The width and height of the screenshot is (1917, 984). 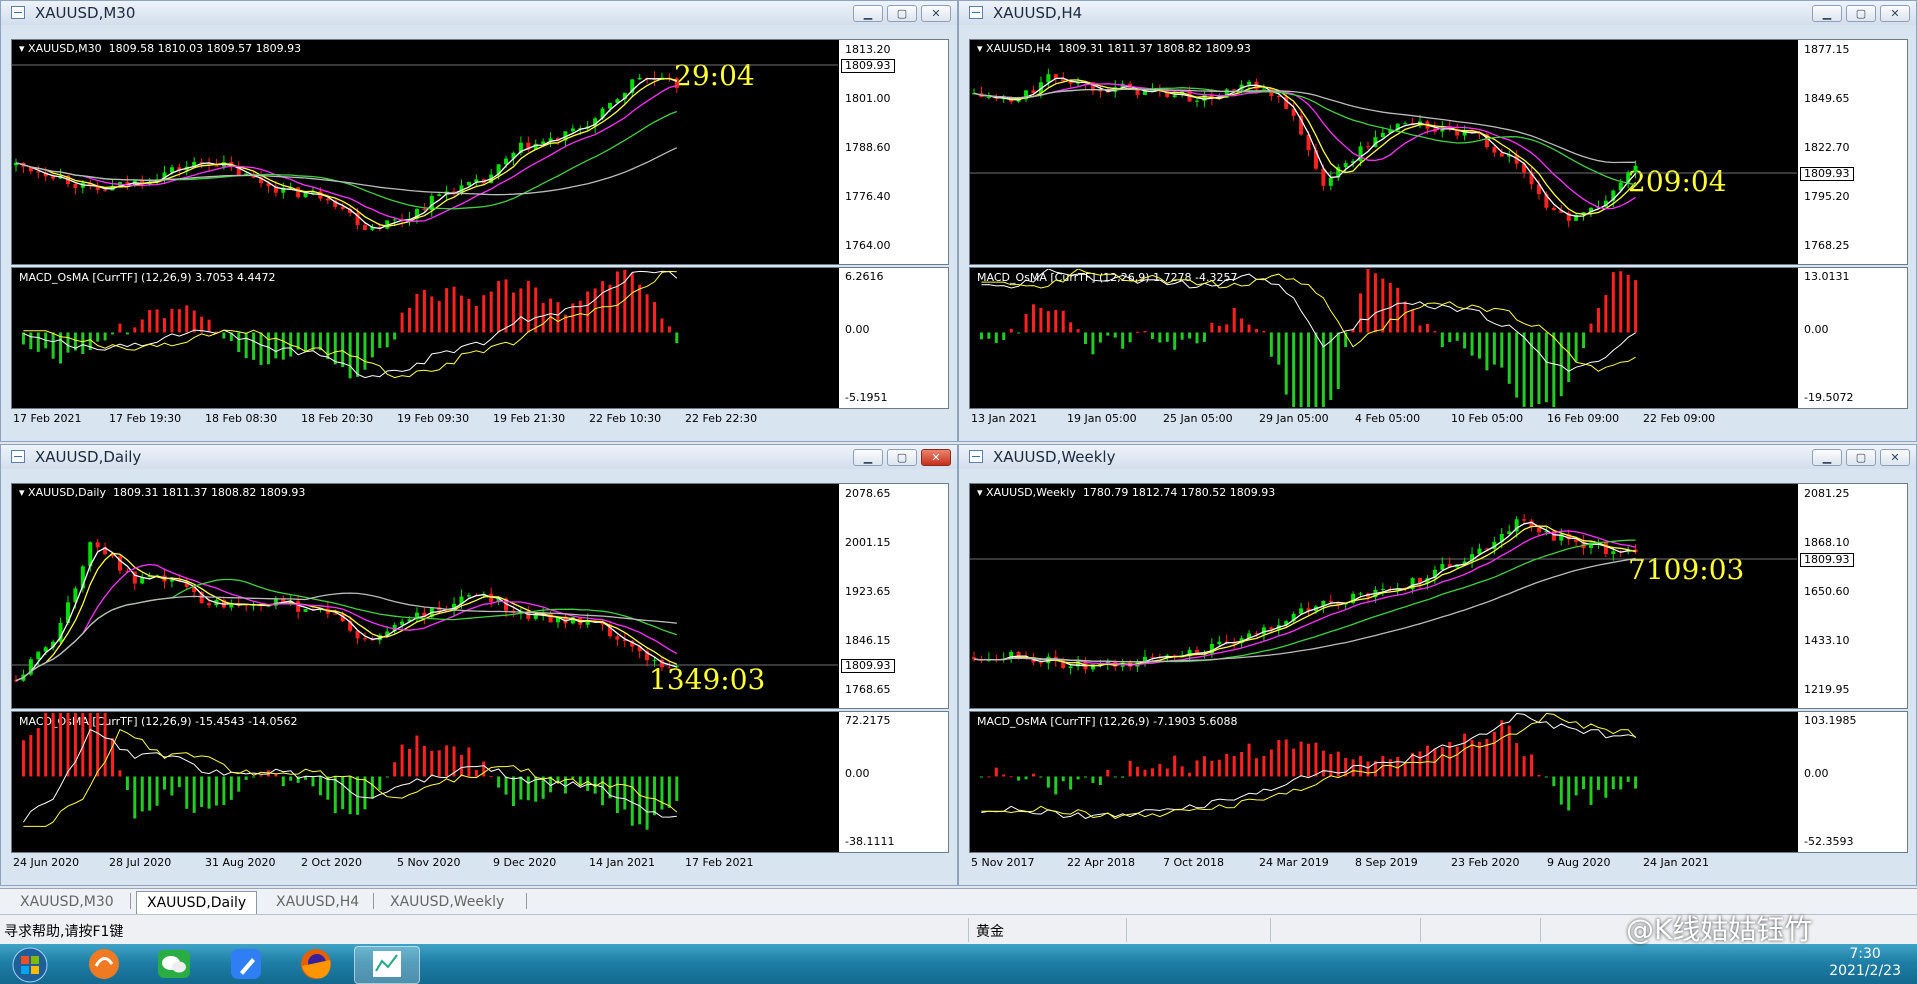 I want to click on macd-scale-label: 72.2175, so click(x=868, y=720).